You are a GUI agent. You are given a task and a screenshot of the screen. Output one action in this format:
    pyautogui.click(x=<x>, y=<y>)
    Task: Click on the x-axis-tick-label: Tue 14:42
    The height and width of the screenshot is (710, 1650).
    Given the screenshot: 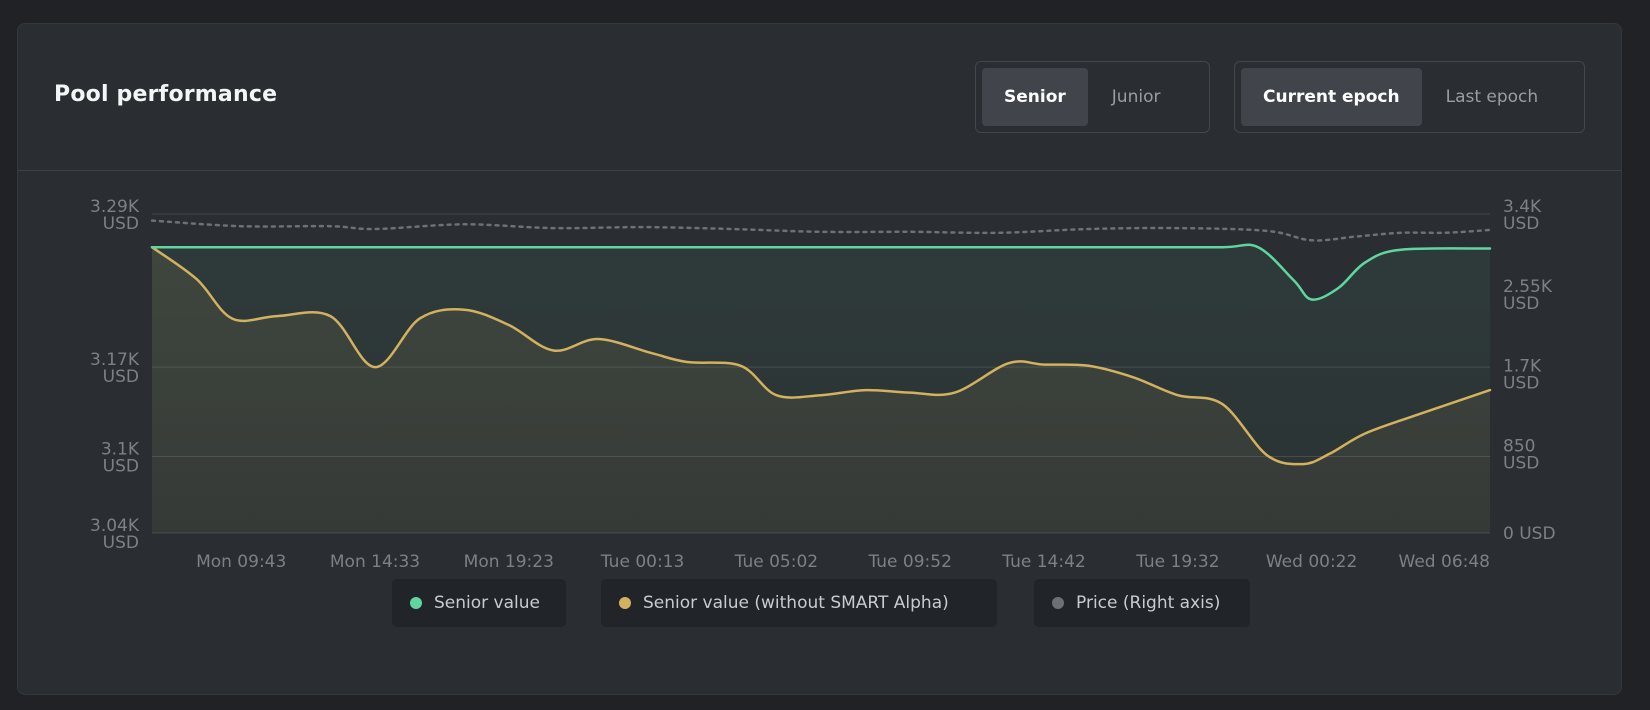 What is the action you would take?
    pyautogui.click(x=1043, y=562)
    